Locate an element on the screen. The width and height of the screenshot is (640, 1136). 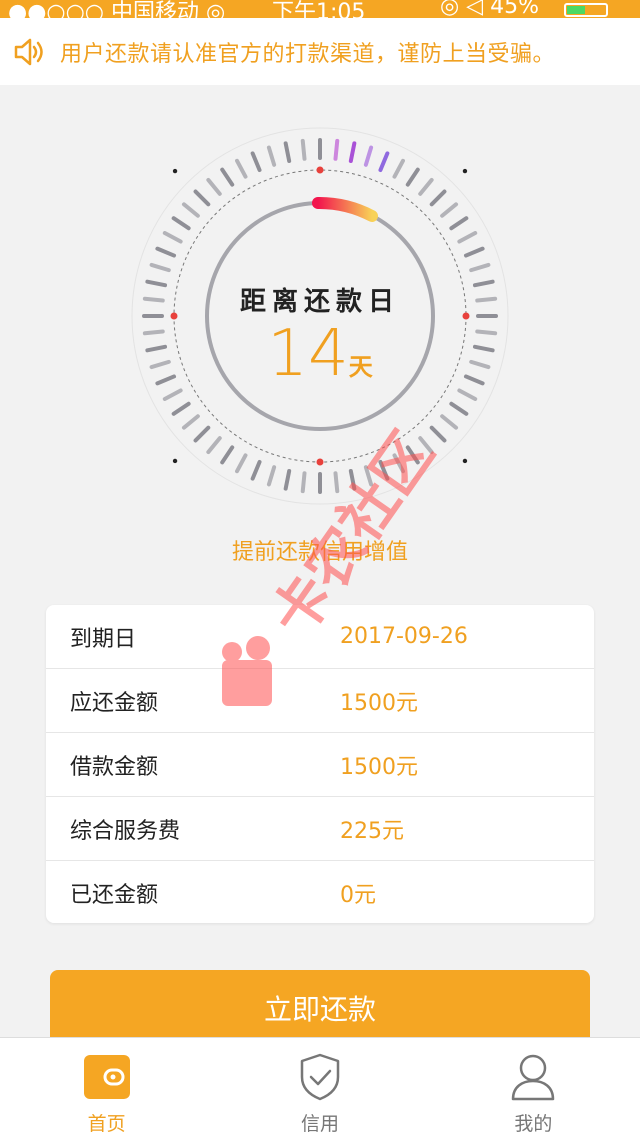
speaker-icon is located at coordinates (30, 51).